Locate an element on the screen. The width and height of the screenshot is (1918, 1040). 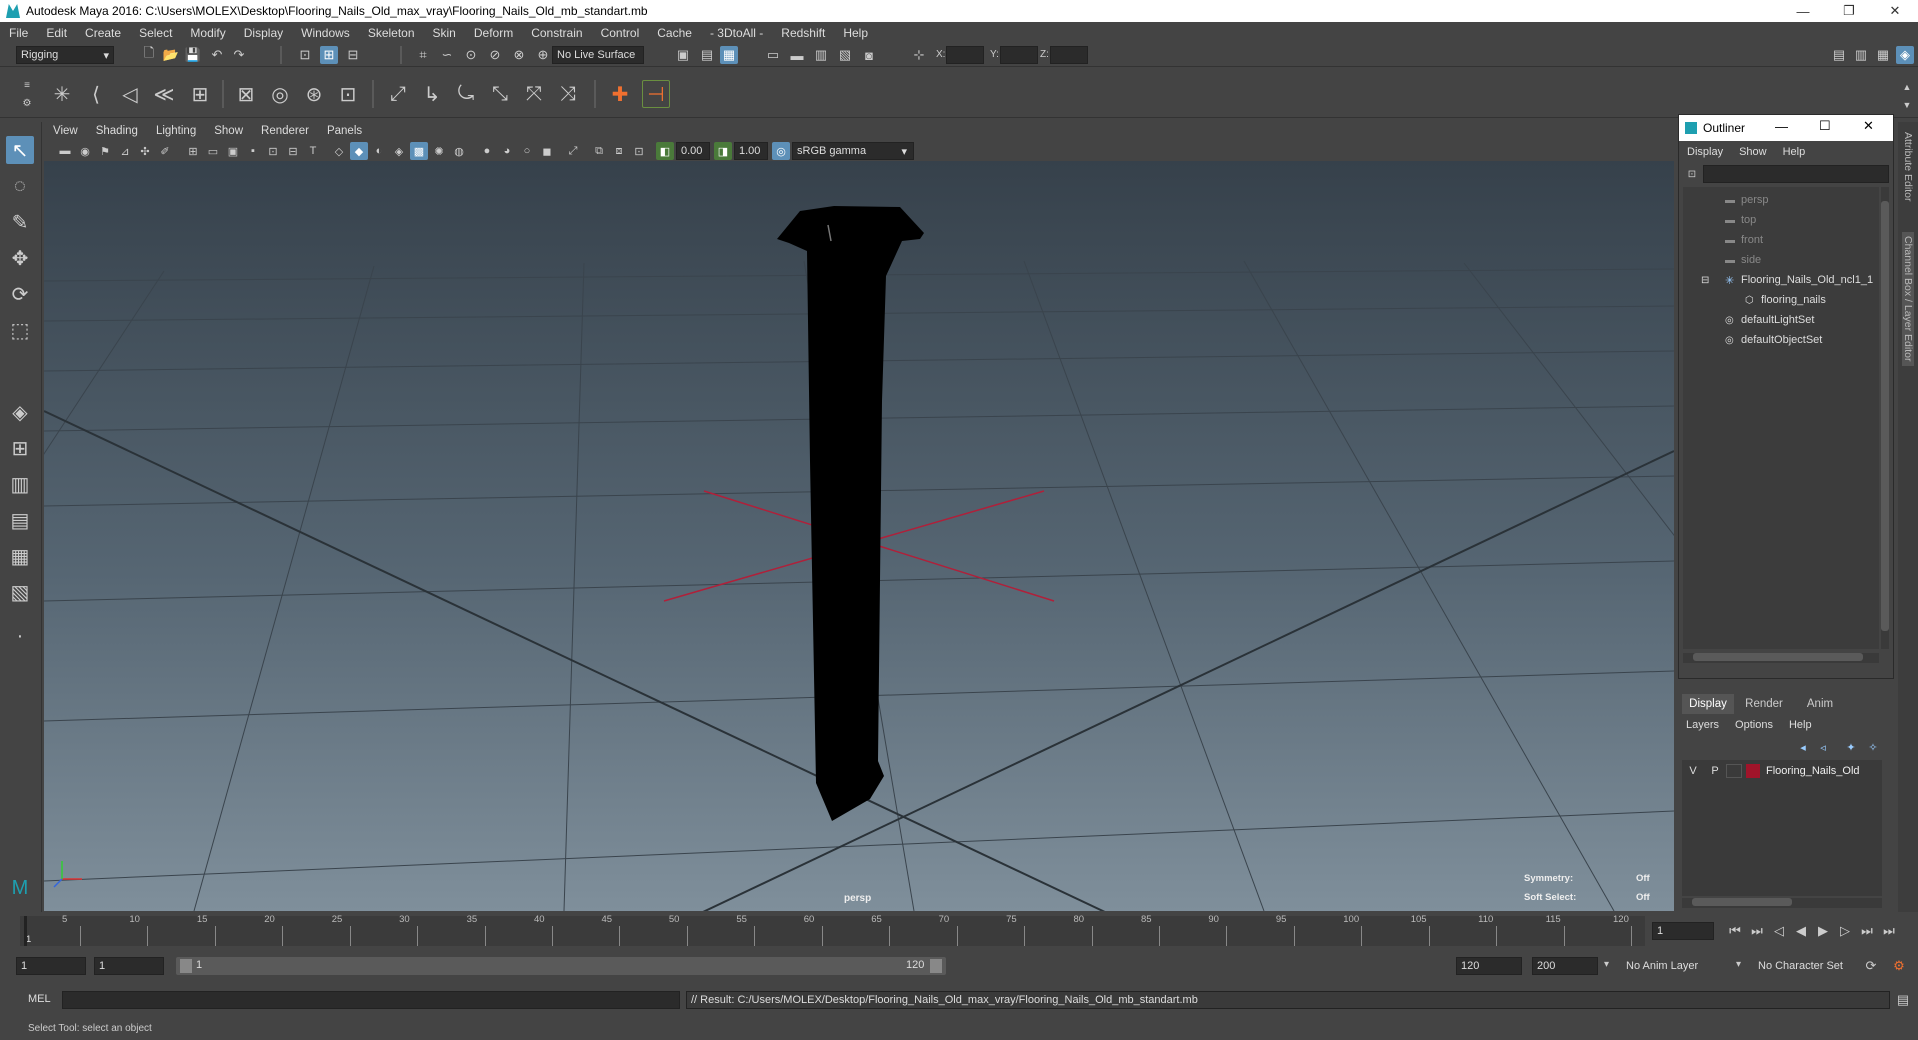
image-plane-icon: ⊿ is located at coordinates (125, 151).